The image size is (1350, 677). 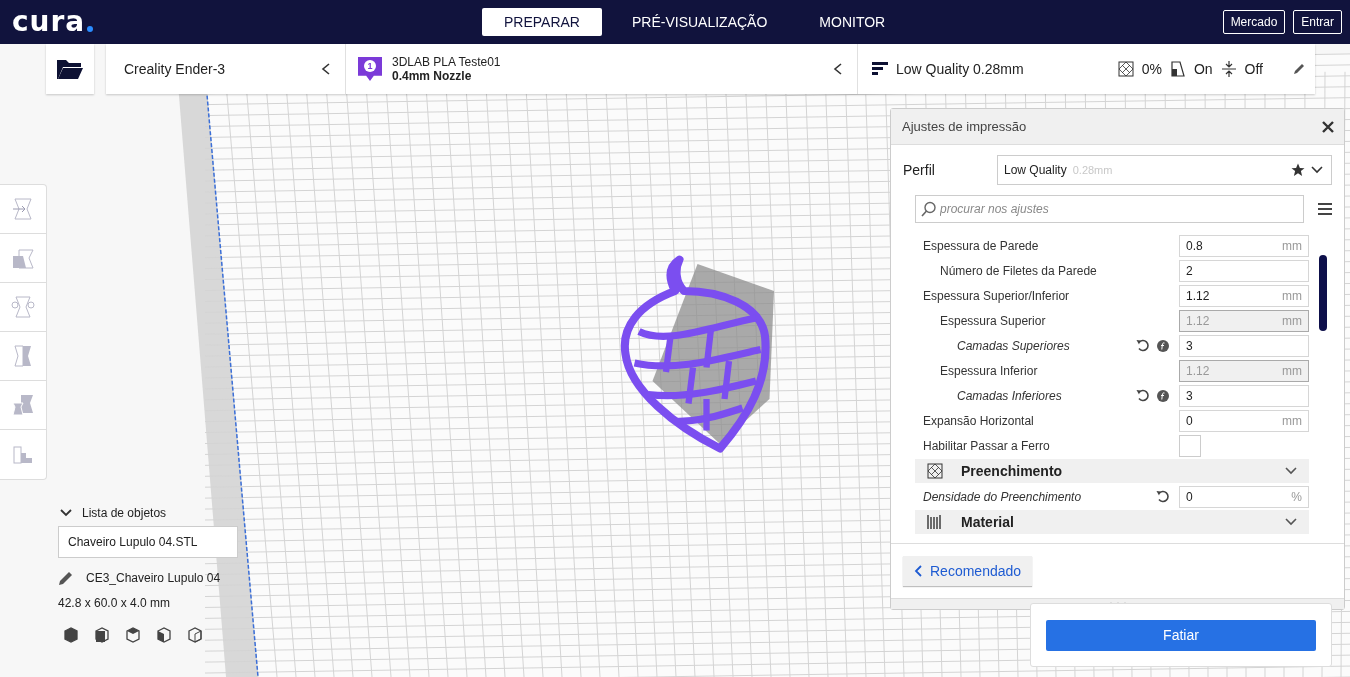 What do you see at coordinates (1112, 471) in the screenshot?
I see `settings-category: Preenchimento` at bounding box center [1112, 471].